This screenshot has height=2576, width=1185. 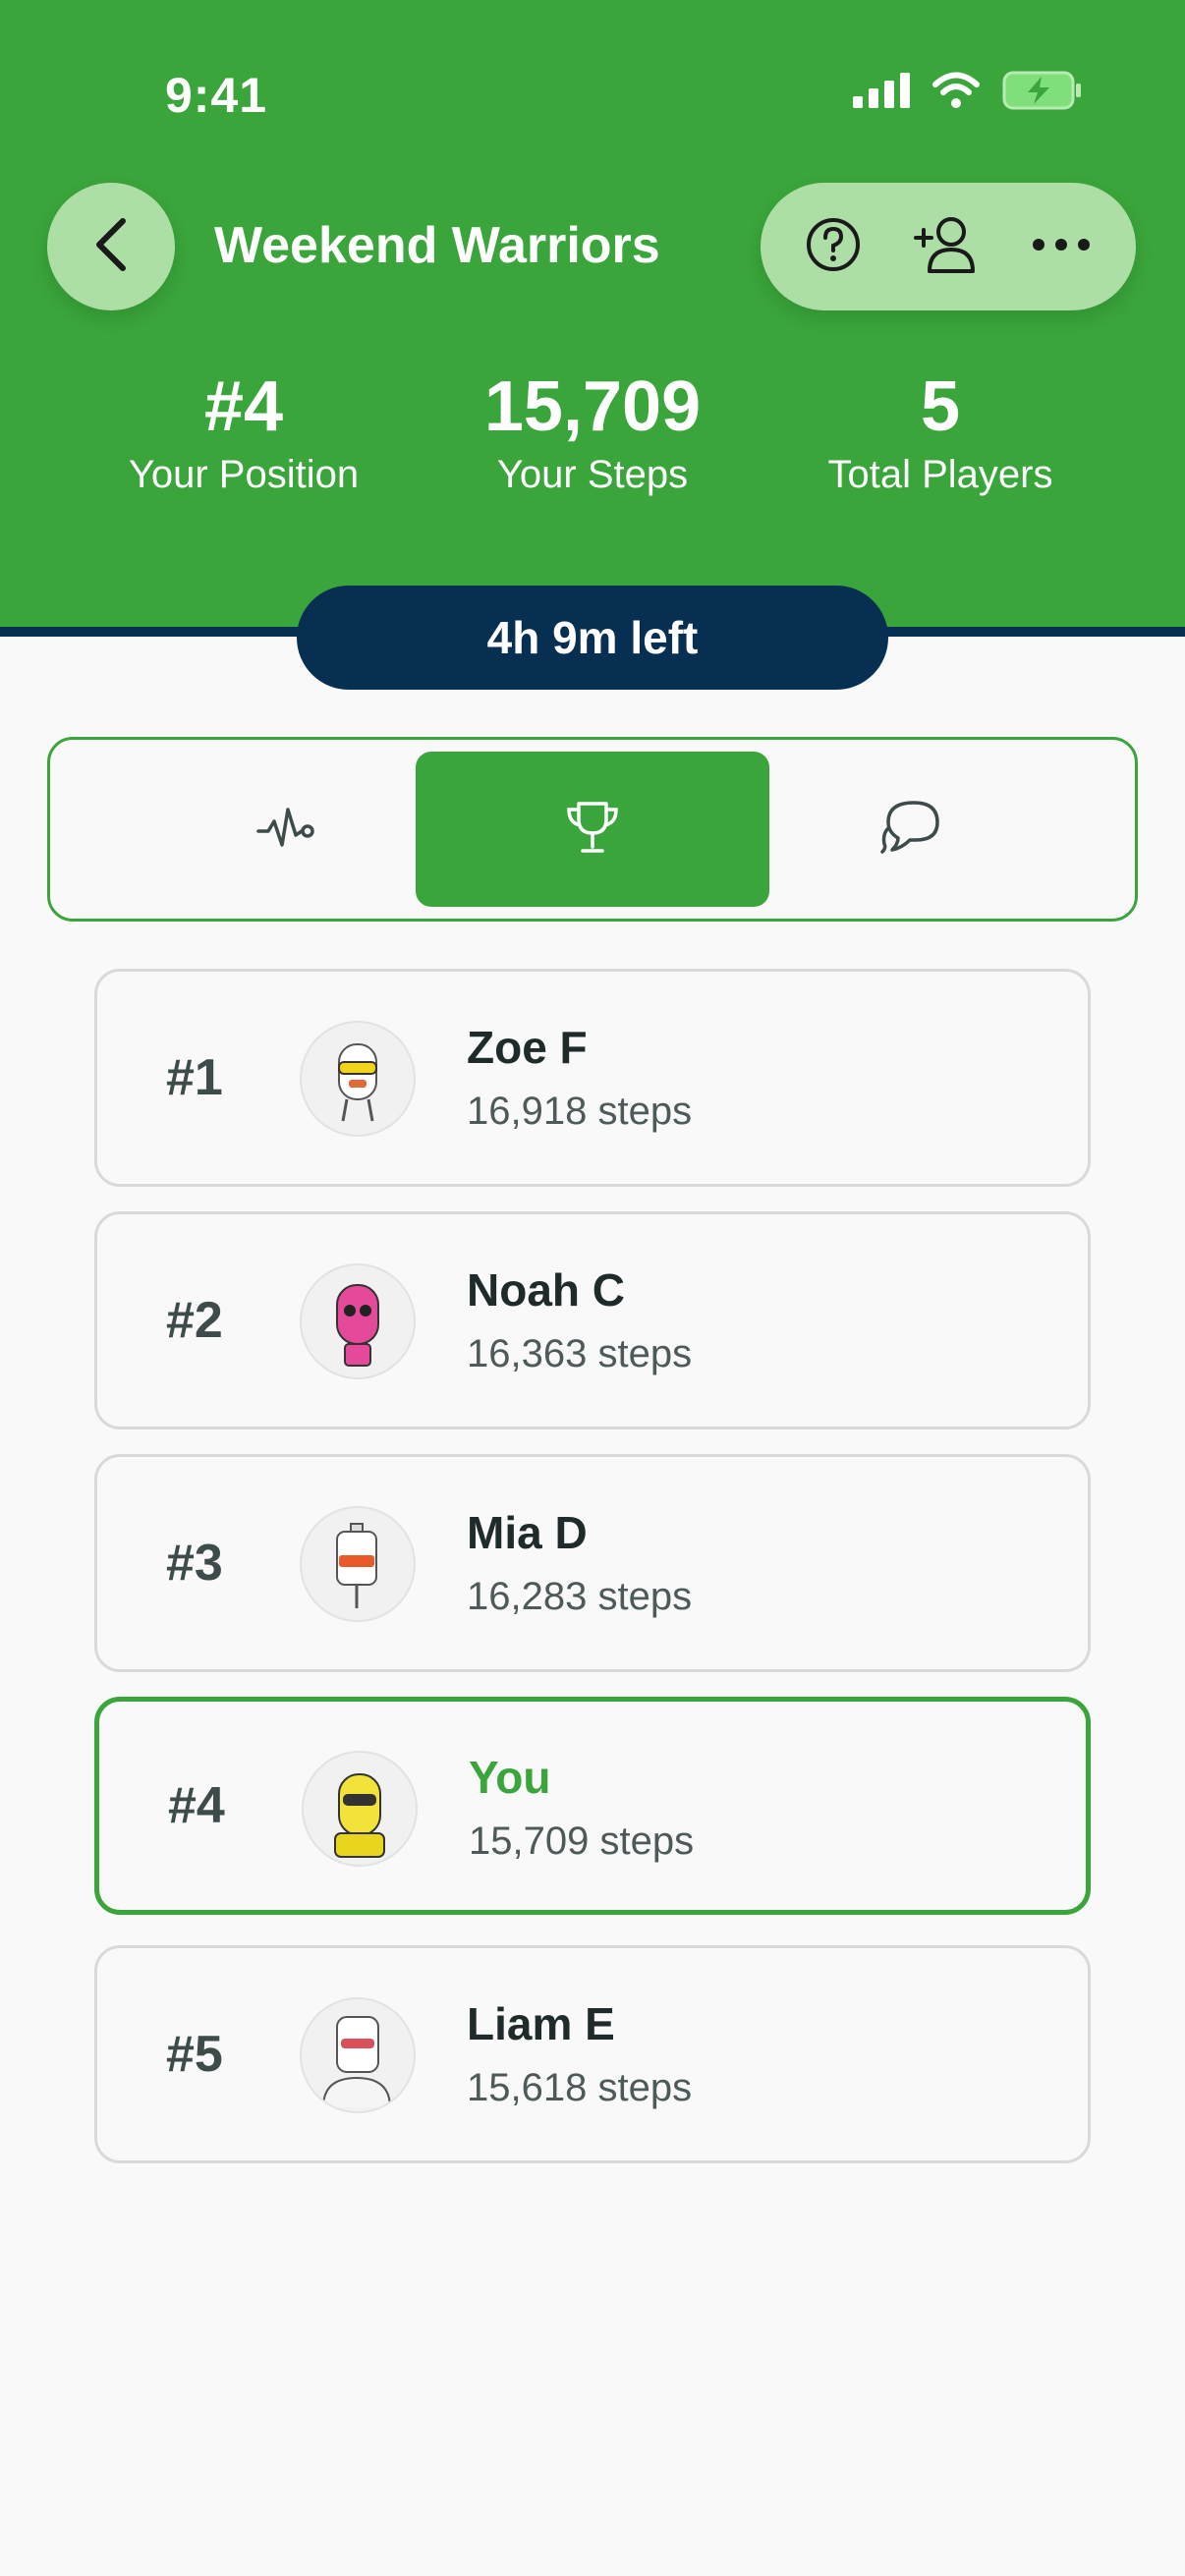 I want to click on player-name: Mia D, so click(x=528, y=1532).